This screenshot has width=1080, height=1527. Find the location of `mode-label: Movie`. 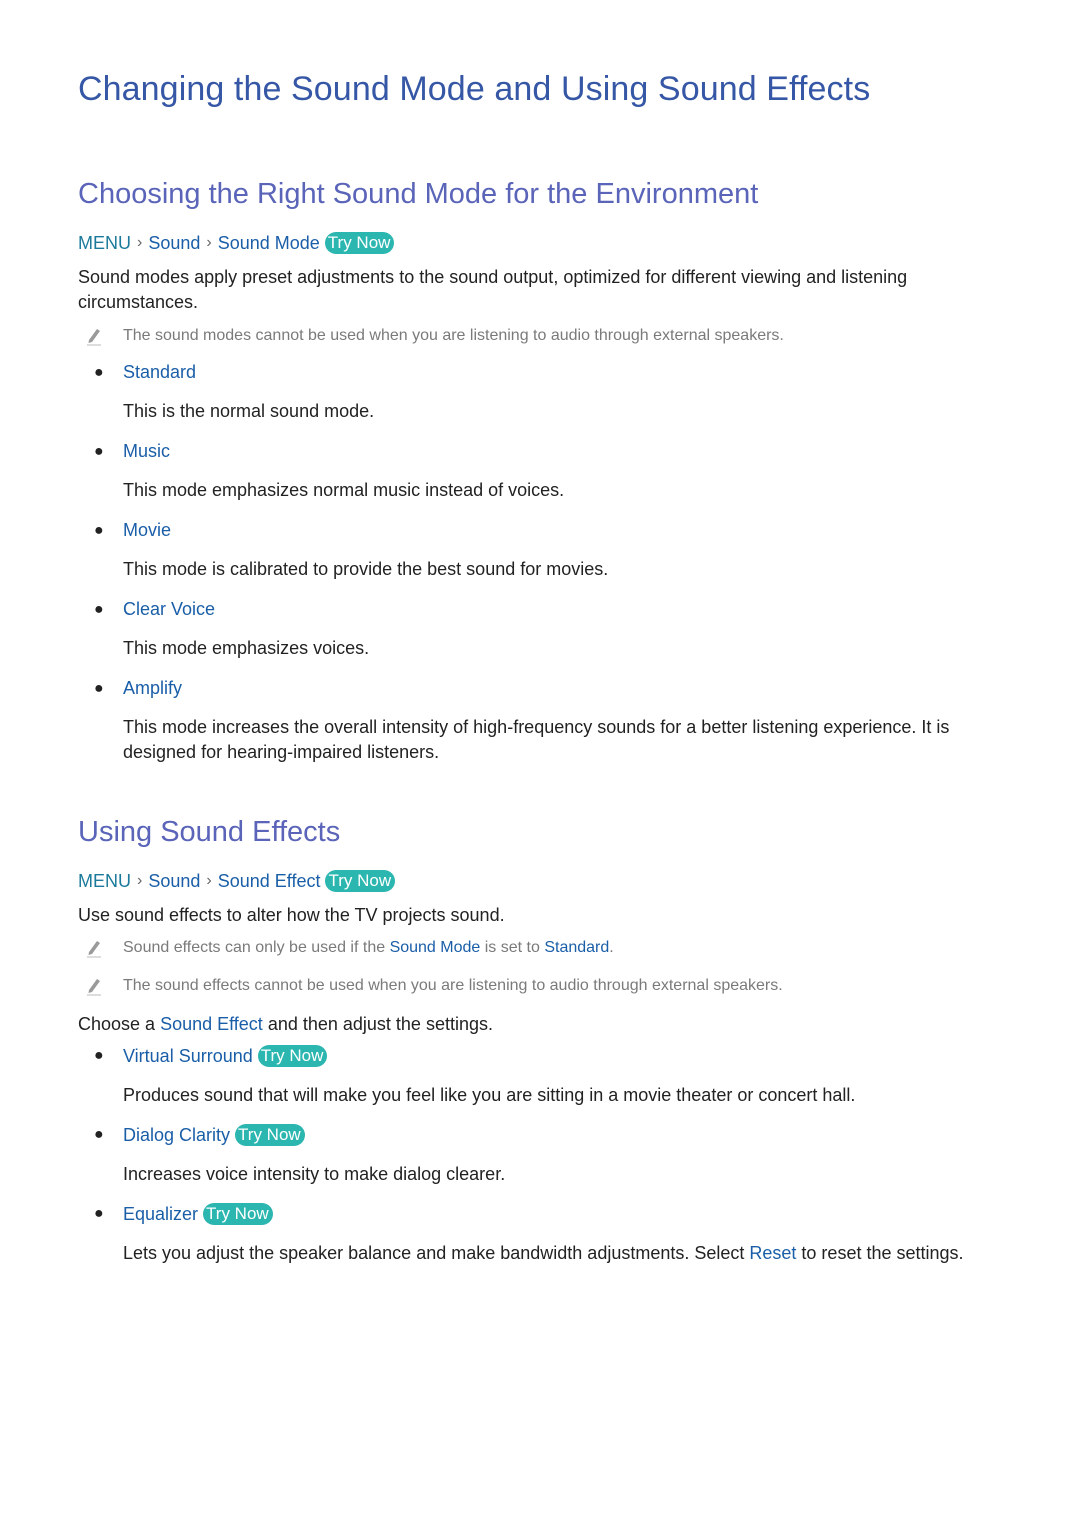

mode-label: Movie is located at coordinates (147, 530).